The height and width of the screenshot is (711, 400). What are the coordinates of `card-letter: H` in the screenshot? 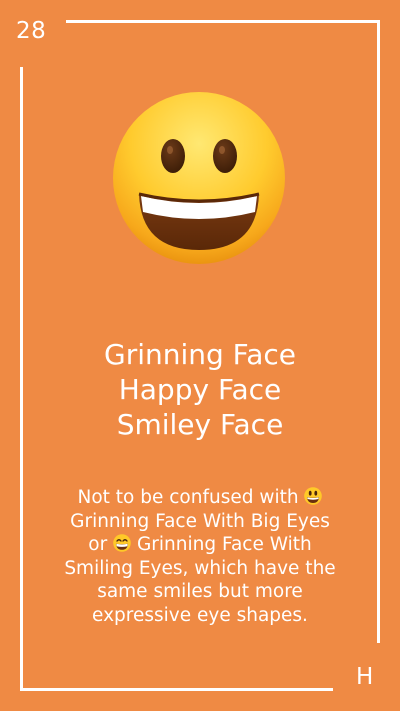 It's located at (365, 677).